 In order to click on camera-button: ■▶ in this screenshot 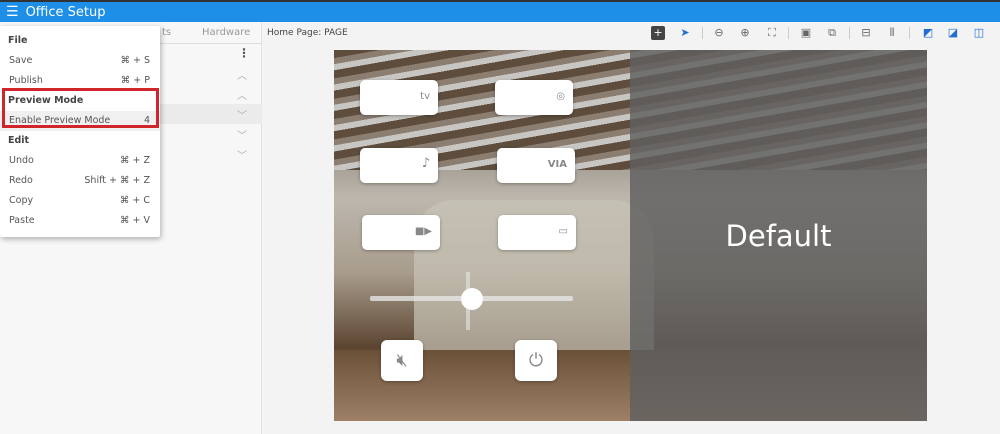, I will do `click(401, 232)`.